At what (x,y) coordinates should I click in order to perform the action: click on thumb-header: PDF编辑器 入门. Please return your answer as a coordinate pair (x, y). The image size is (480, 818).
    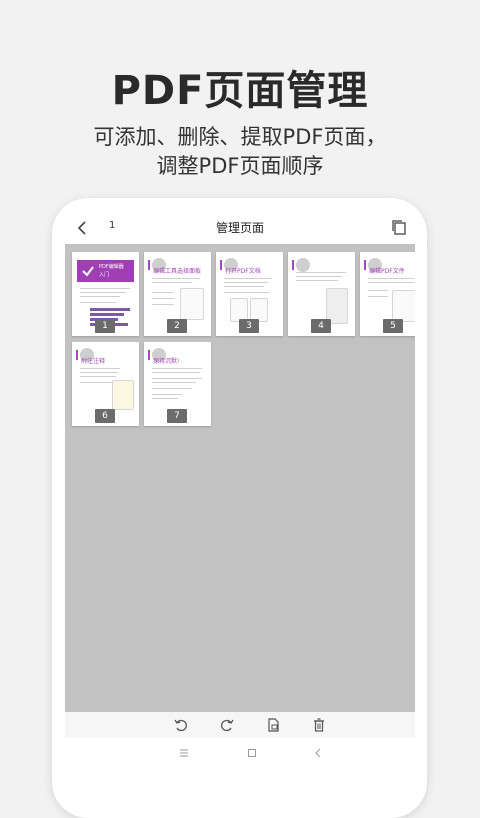
    Looking at the image, I should click on (105, 271).